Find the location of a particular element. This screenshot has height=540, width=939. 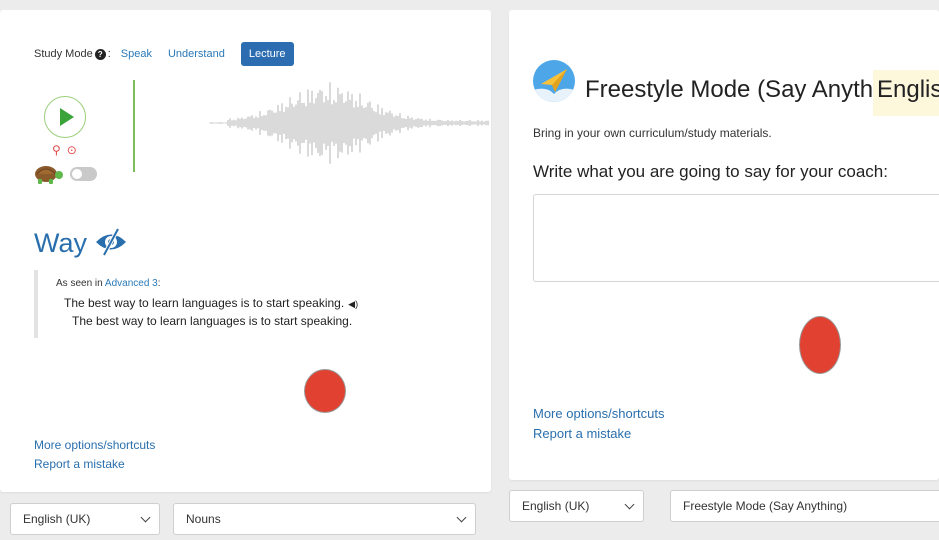

speaker-icon: ◀) is located at coordinates (353, 304).